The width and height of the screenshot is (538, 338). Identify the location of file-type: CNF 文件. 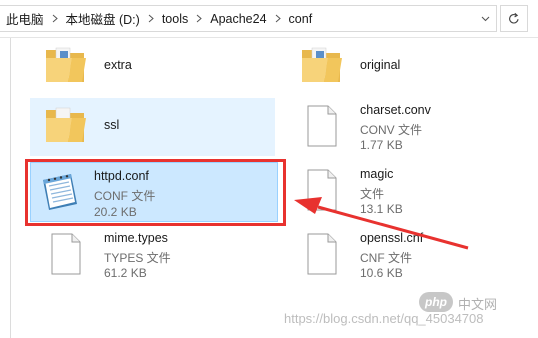
(386, 258).